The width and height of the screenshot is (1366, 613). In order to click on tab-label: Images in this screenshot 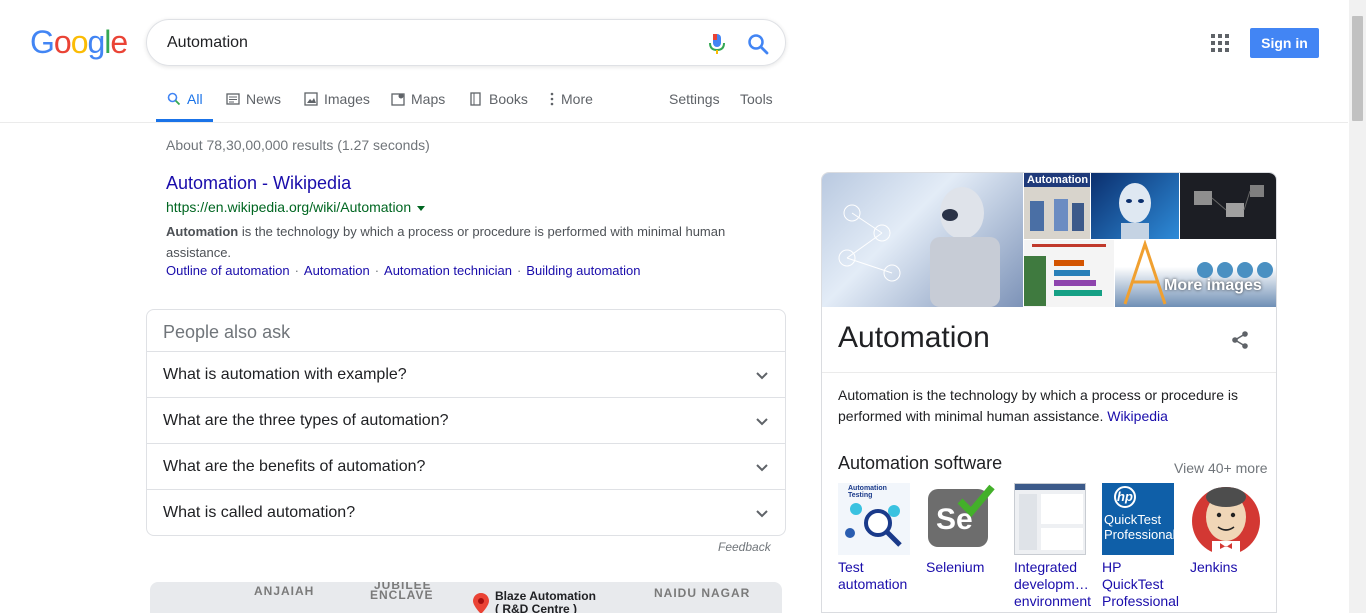, I will do `click(347, 99)`.